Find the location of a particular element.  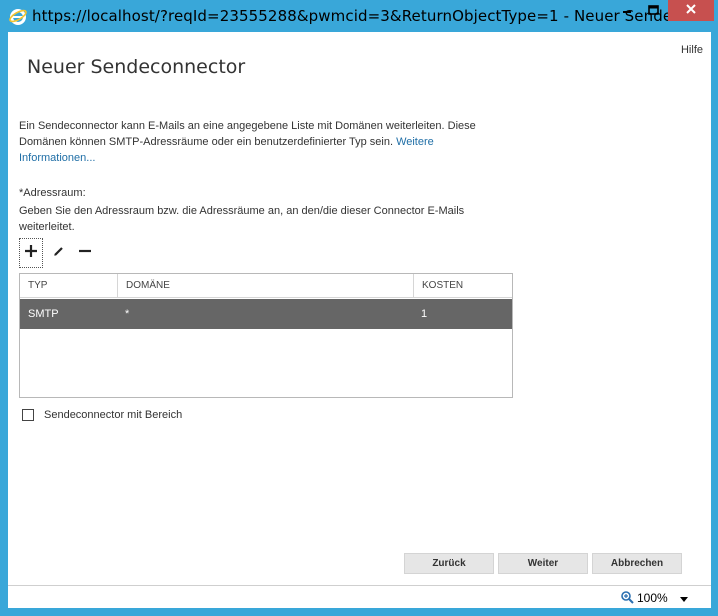

chevron-down-icon is located at coordinates (683, 598).